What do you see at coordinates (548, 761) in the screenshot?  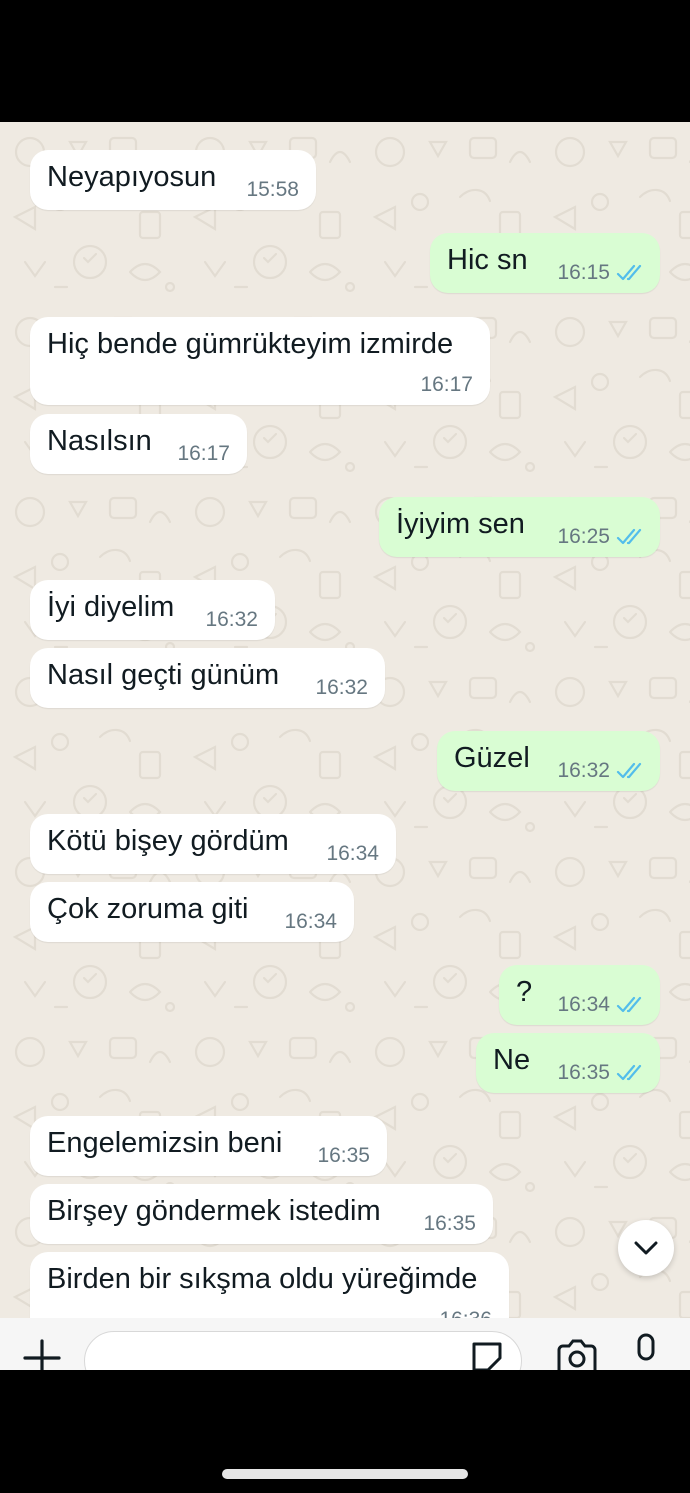 I see `message-bubble-outgoing: Güzel 16:32` at bounding box center [548, 761].